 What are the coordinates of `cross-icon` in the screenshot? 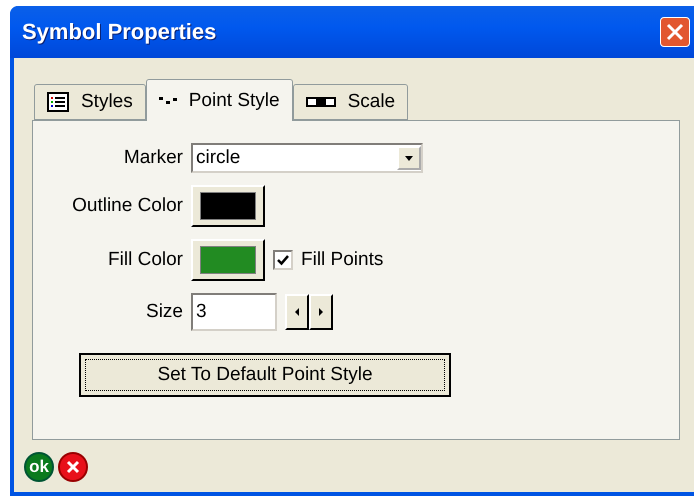 It's located at (73, 467).